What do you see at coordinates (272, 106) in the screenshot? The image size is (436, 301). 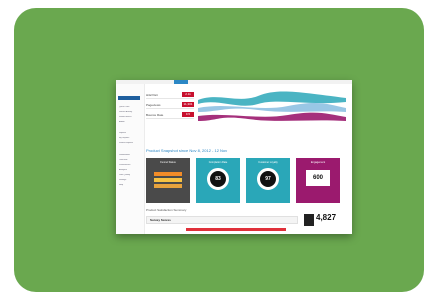 I see `trend-chart` at bounding box center [272, 106].